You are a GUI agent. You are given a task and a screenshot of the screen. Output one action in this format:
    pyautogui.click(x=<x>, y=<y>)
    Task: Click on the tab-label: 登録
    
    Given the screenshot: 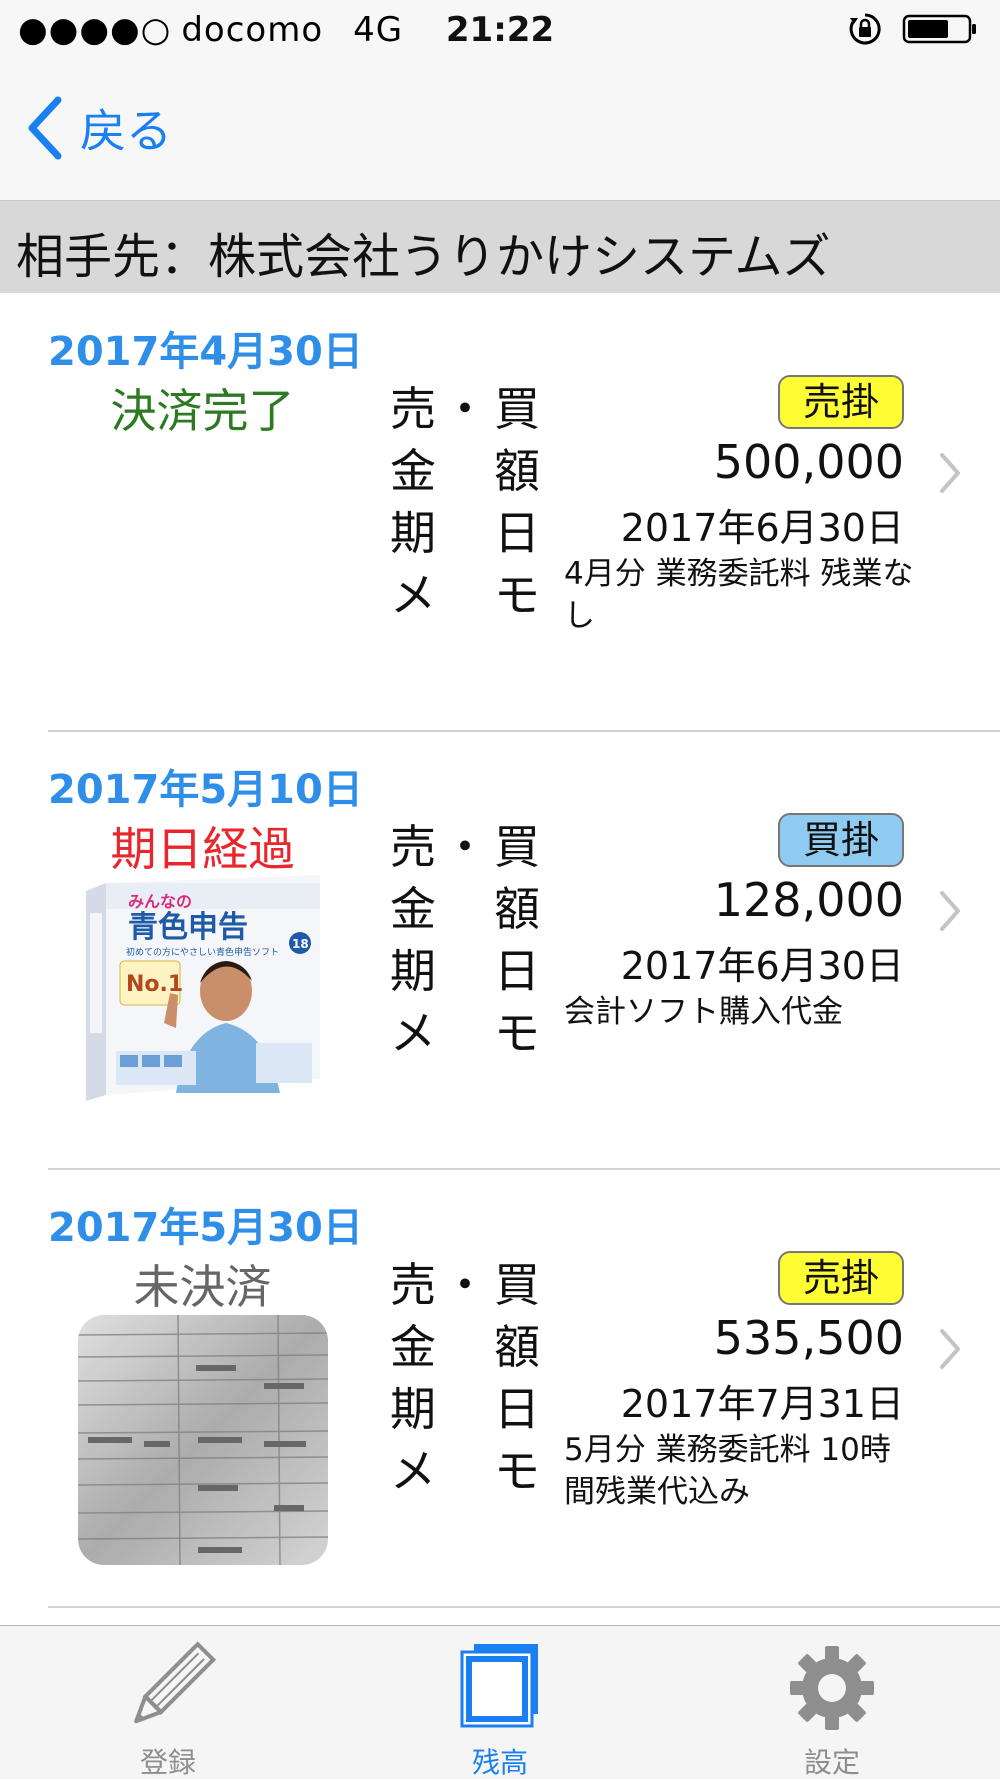 What is the action you would take?
    pyautogui.click(x=167, y=1762)
    